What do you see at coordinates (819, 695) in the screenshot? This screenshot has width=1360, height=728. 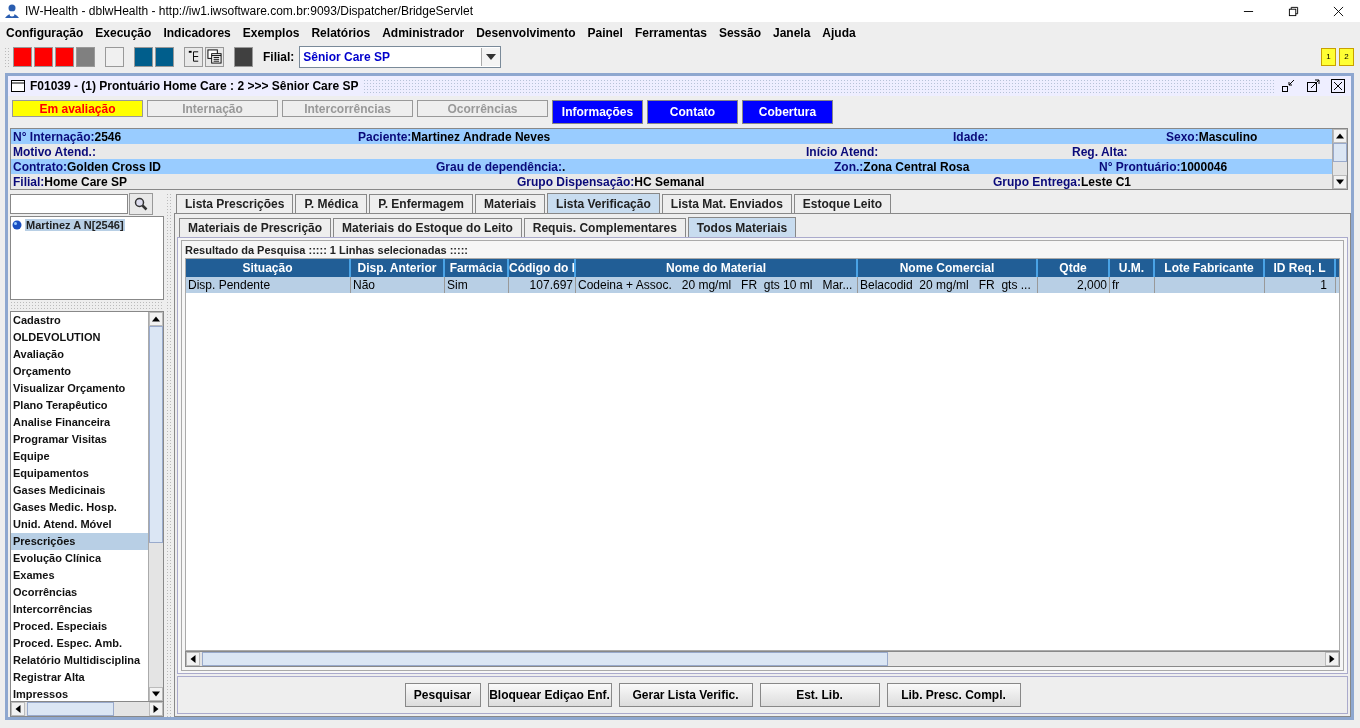 I see `action-button: Est. Lib.` at bounding box center [819, 695].